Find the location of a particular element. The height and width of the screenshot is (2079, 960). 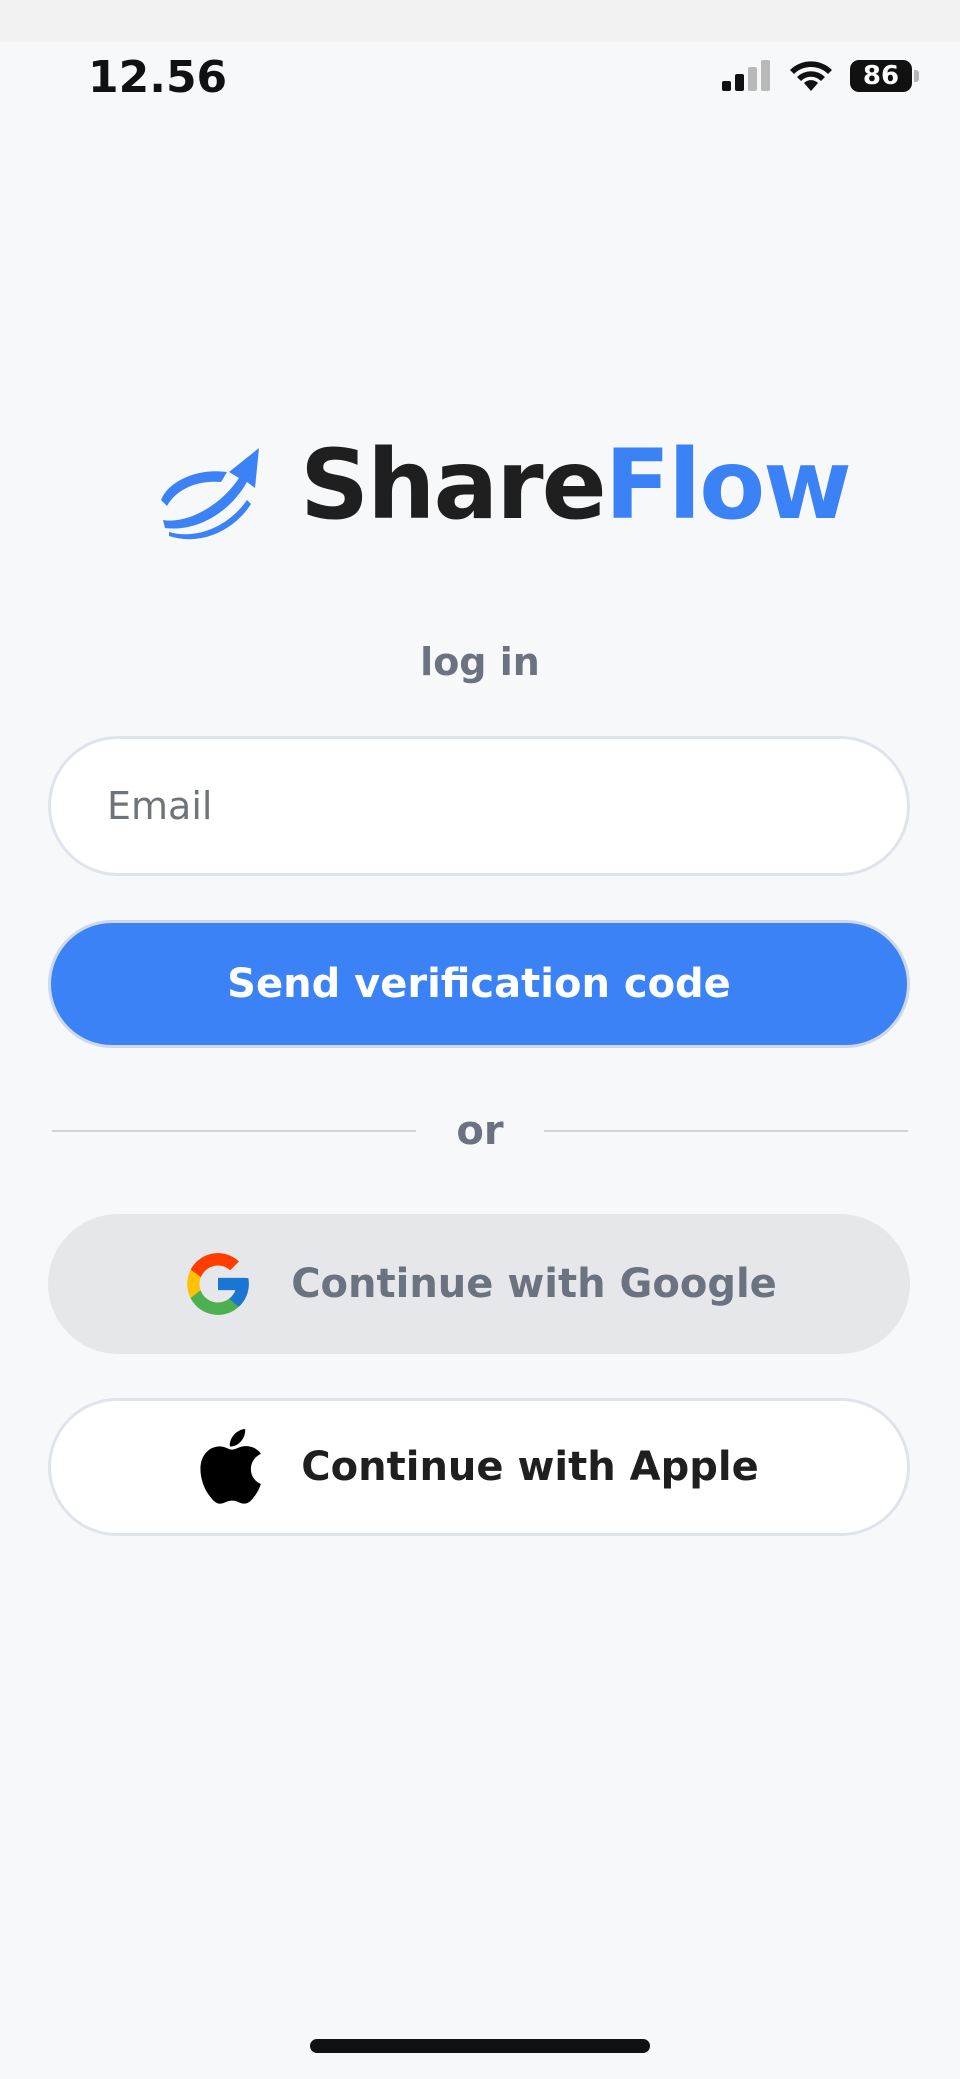

continue-with-apple-label: Continue with Apple is located at coordinates (530, 1467).